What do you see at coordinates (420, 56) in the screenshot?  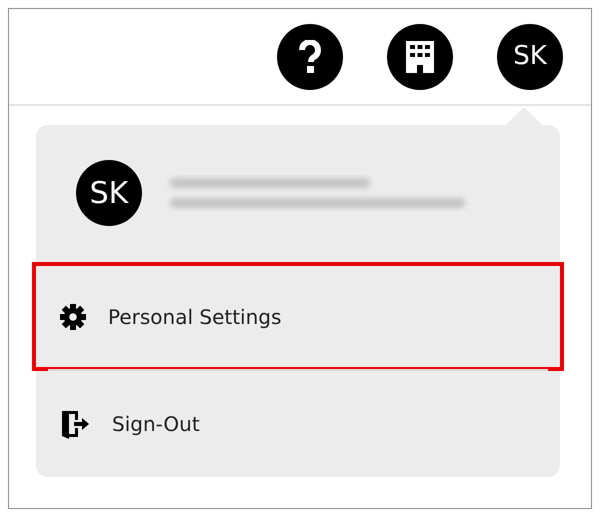 I see `building-icon` at bounding box center [420, 56].